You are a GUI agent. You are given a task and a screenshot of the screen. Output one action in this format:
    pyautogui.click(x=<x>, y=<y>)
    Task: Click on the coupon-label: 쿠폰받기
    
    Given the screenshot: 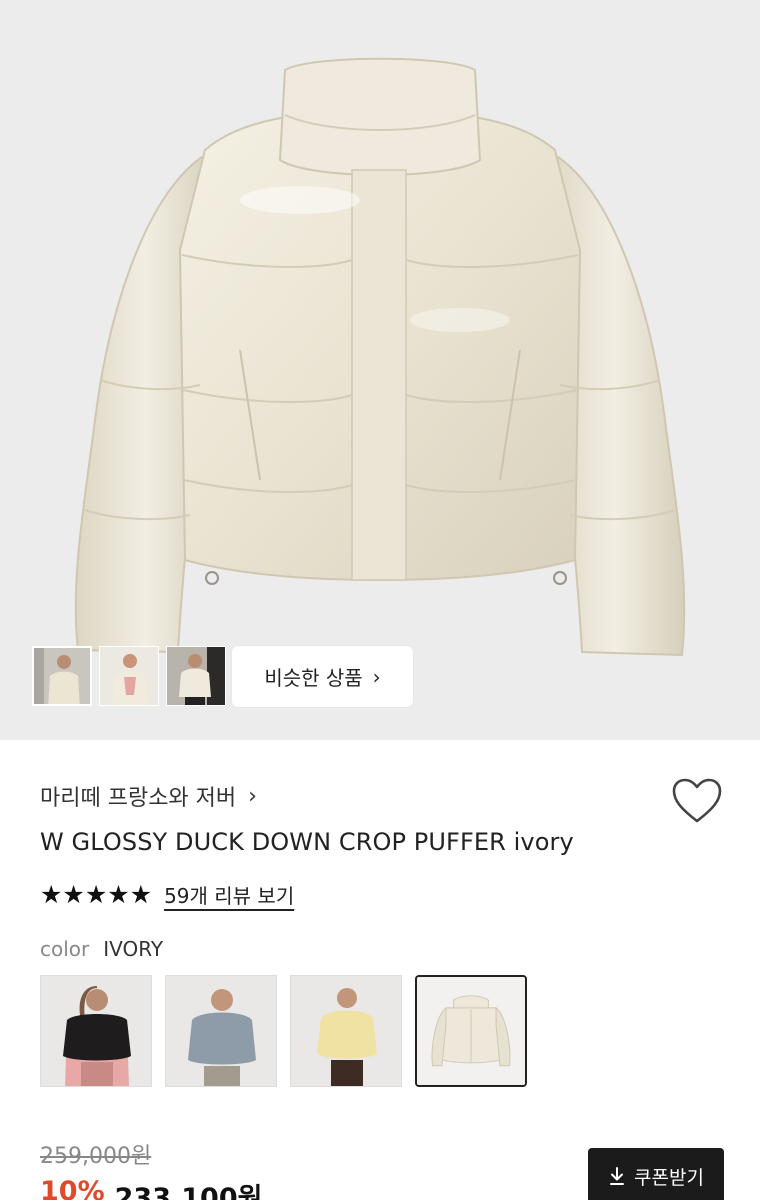 What is the action you would take?
    pyautogui.click(x=669, y=1177)
    